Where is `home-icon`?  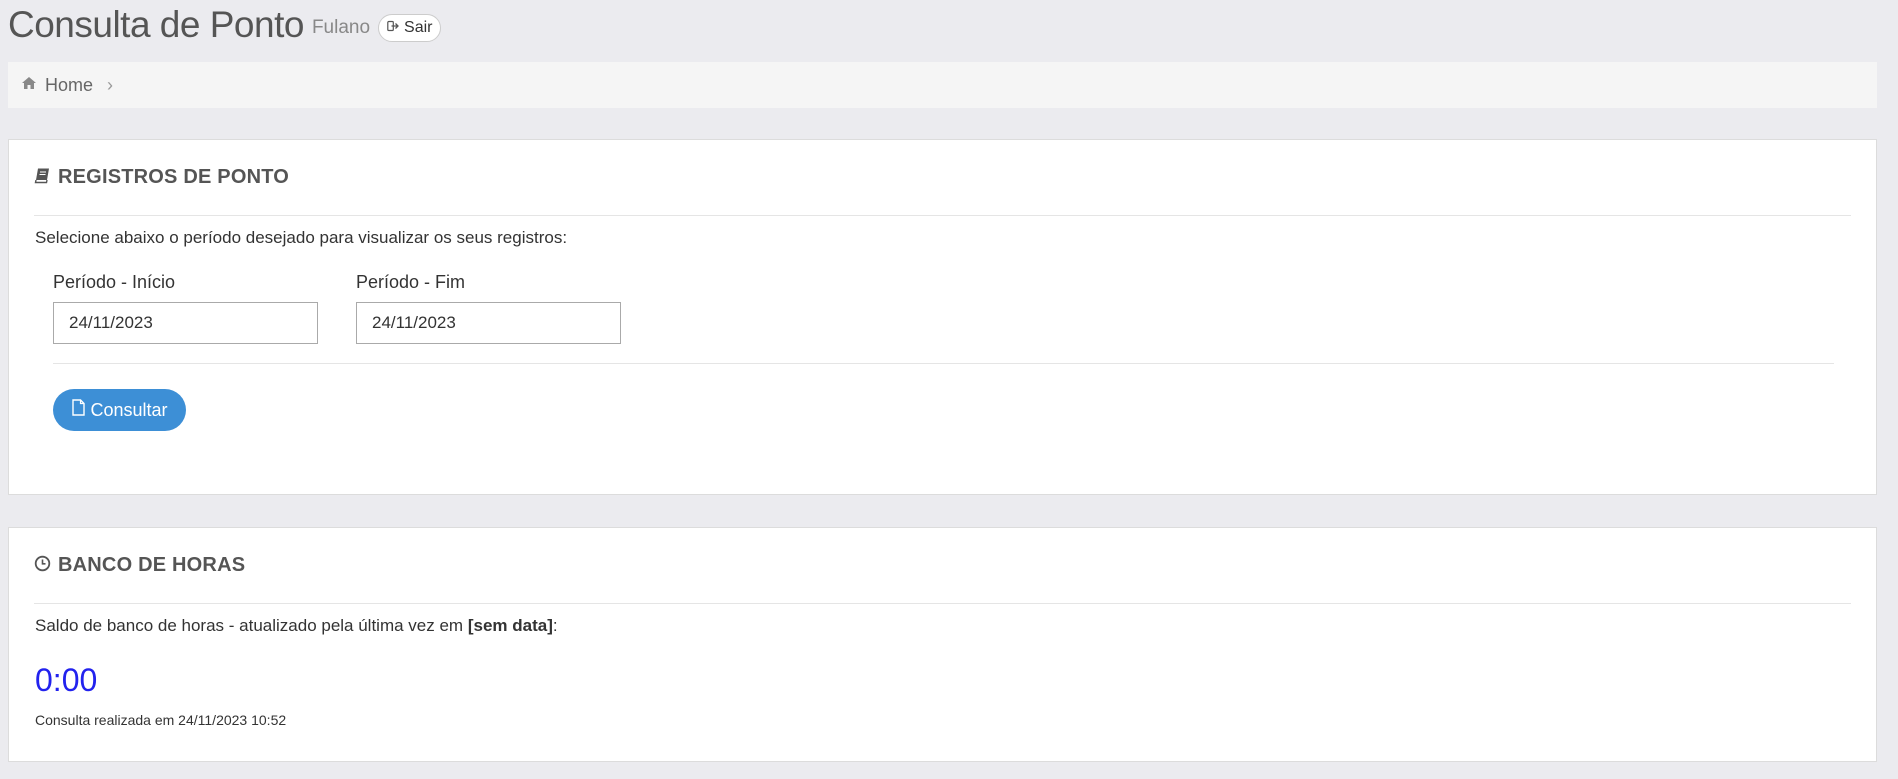
home-icon is located at coordinates (29, 85).